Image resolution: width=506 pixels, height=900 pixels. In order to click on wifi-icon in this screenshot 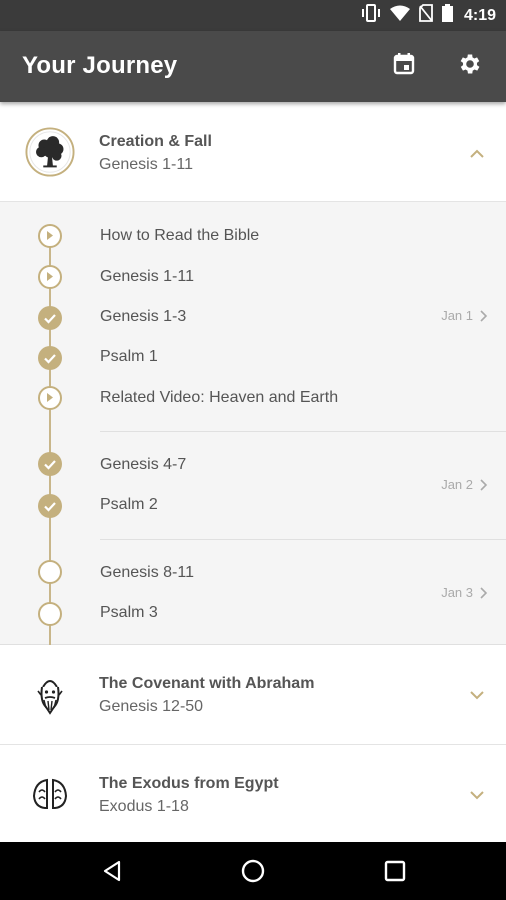, I will do `click(399, 15)`.